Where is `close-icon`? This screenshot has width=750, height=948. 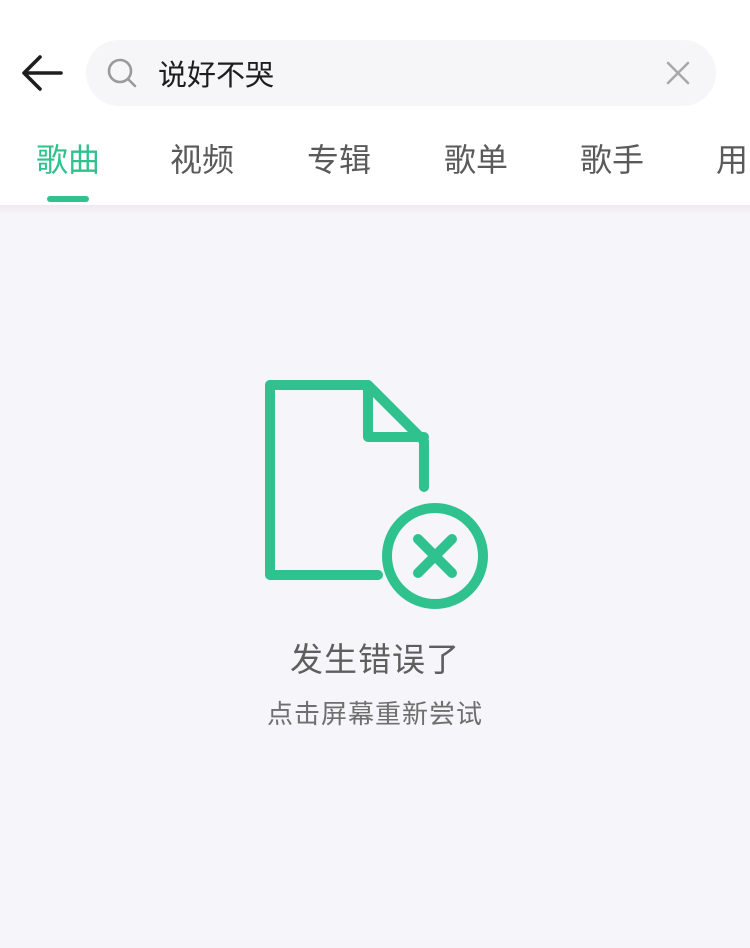 close-icon is located at coordinates (678, 73).